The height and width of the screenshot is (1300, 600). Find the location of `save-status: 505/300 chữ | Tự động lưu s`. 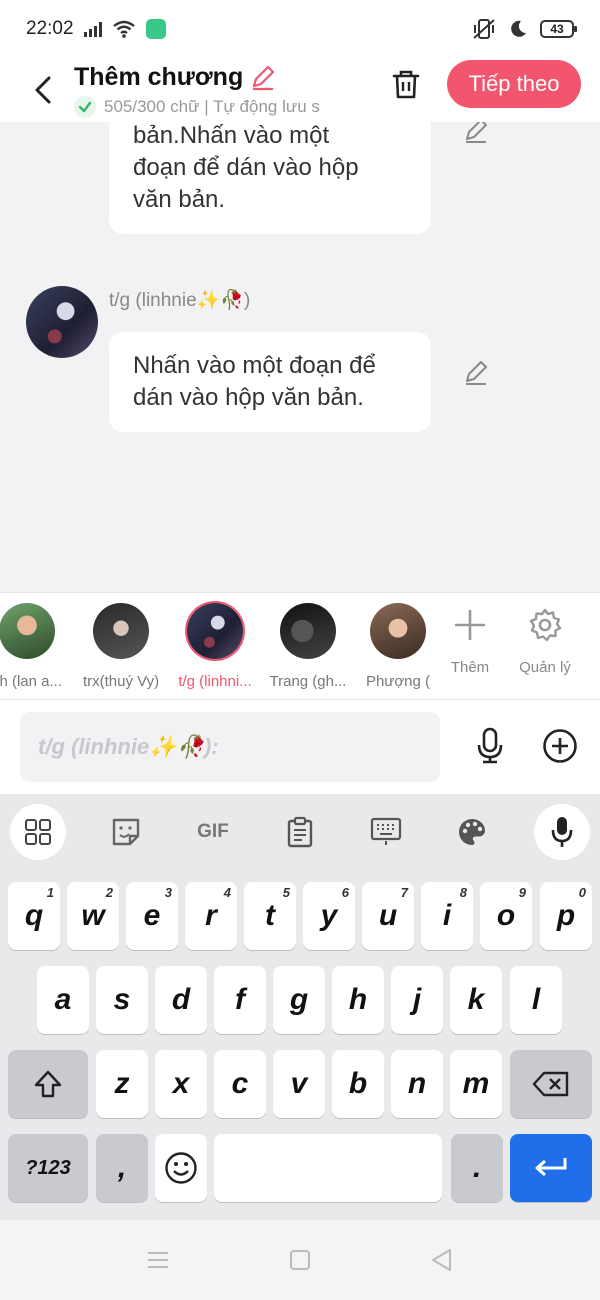

save-status: 505/300 chữ | Tự động lưu s is located at coordinates (217, 106).